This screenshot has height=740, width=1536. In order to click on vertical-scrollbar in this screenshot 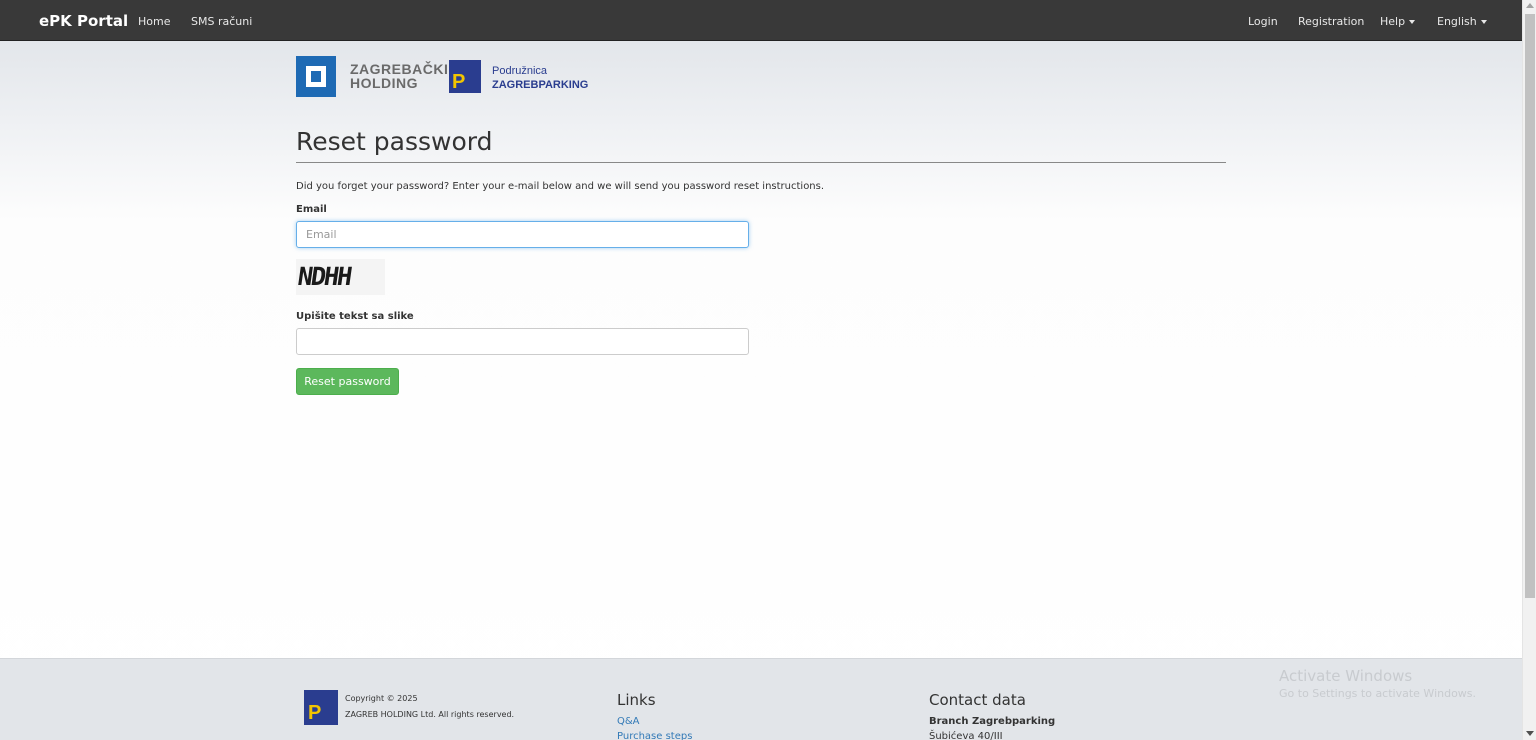, I will do `click(1529, 370)`.